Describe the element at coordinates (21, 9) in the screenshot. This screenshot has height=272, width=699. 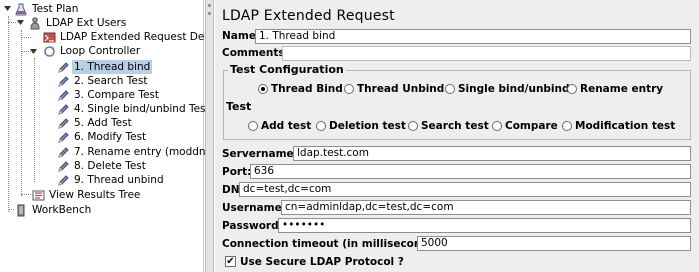
I see `flask-icon` at that location.